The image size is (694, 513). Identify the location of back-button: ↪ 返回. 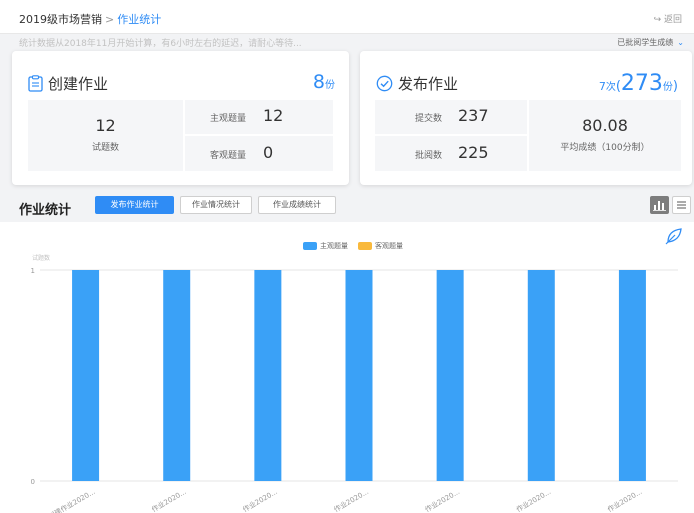
(668, 18).